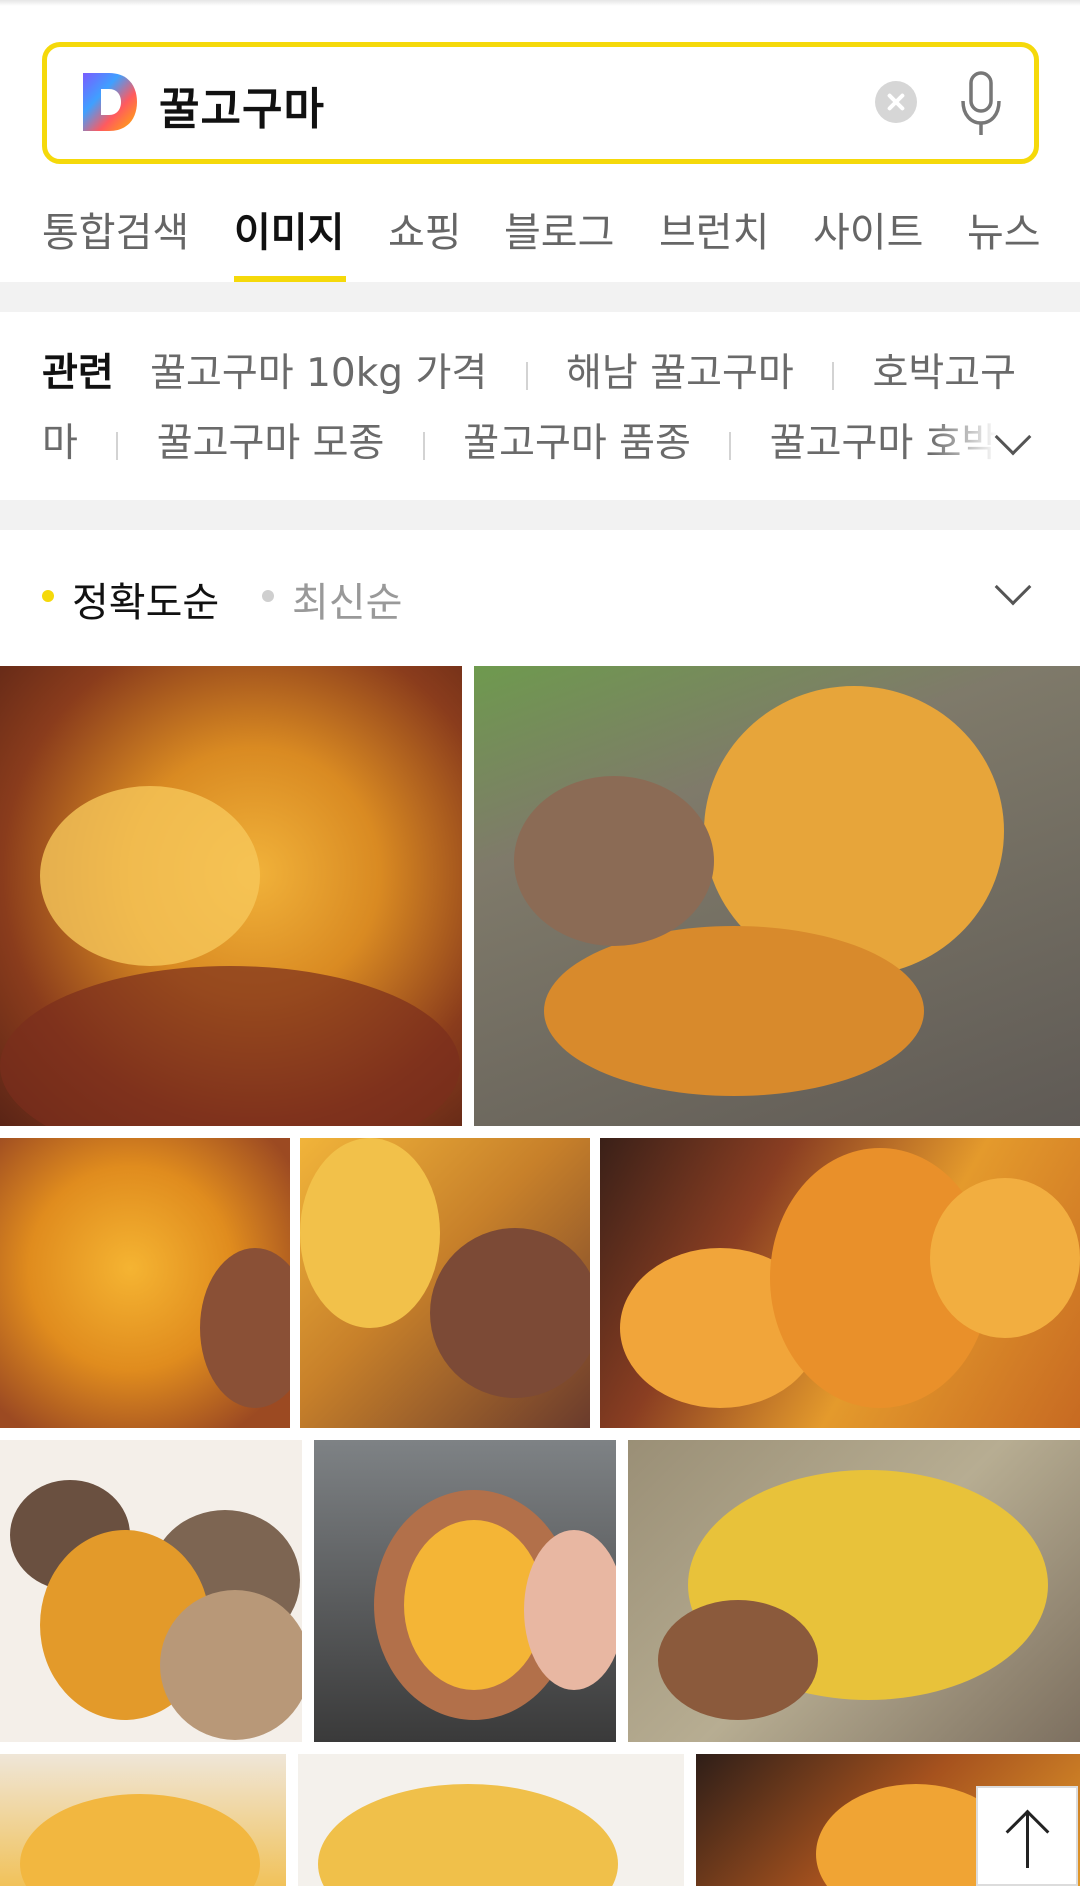  What do you see at coordinates (289, 229) in the screenshot?
I see `tab-images: 이미지` at bounding box center [289, 229].